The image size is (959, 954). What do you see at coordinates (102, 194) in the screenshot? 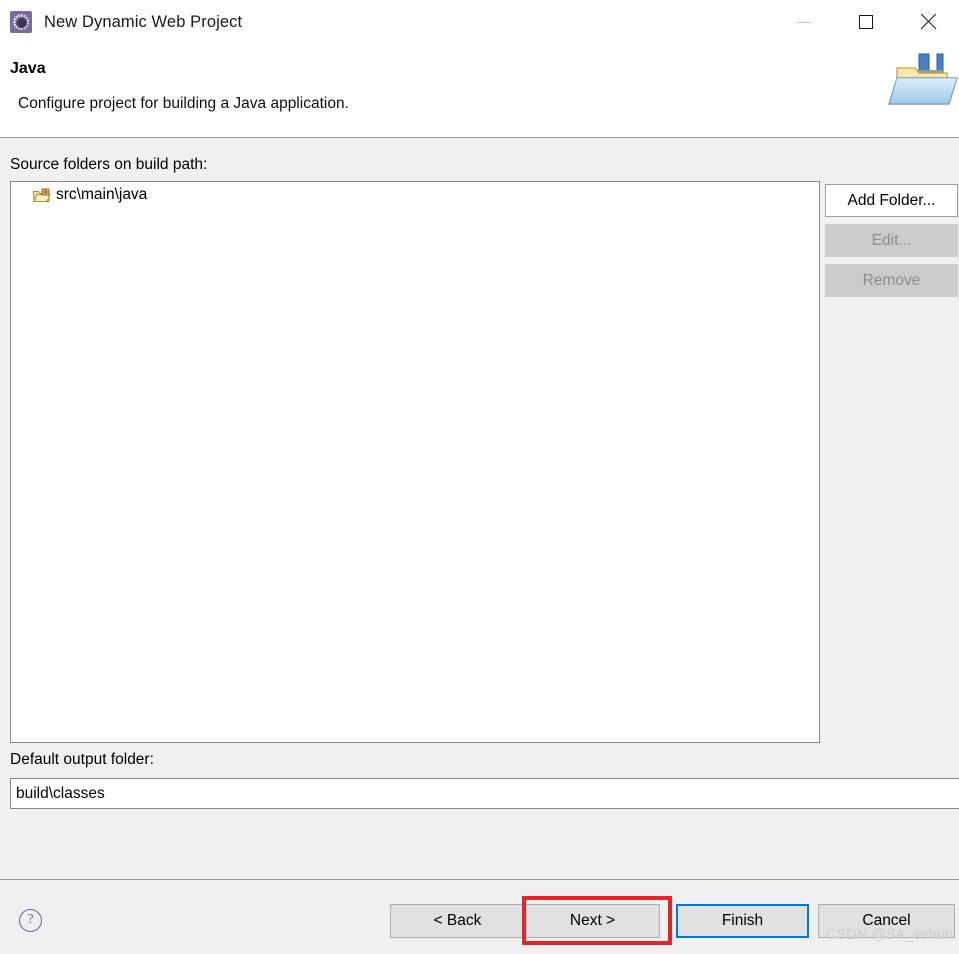
I see `list-item-label: src\main\java` at bounding box center [102, 194].